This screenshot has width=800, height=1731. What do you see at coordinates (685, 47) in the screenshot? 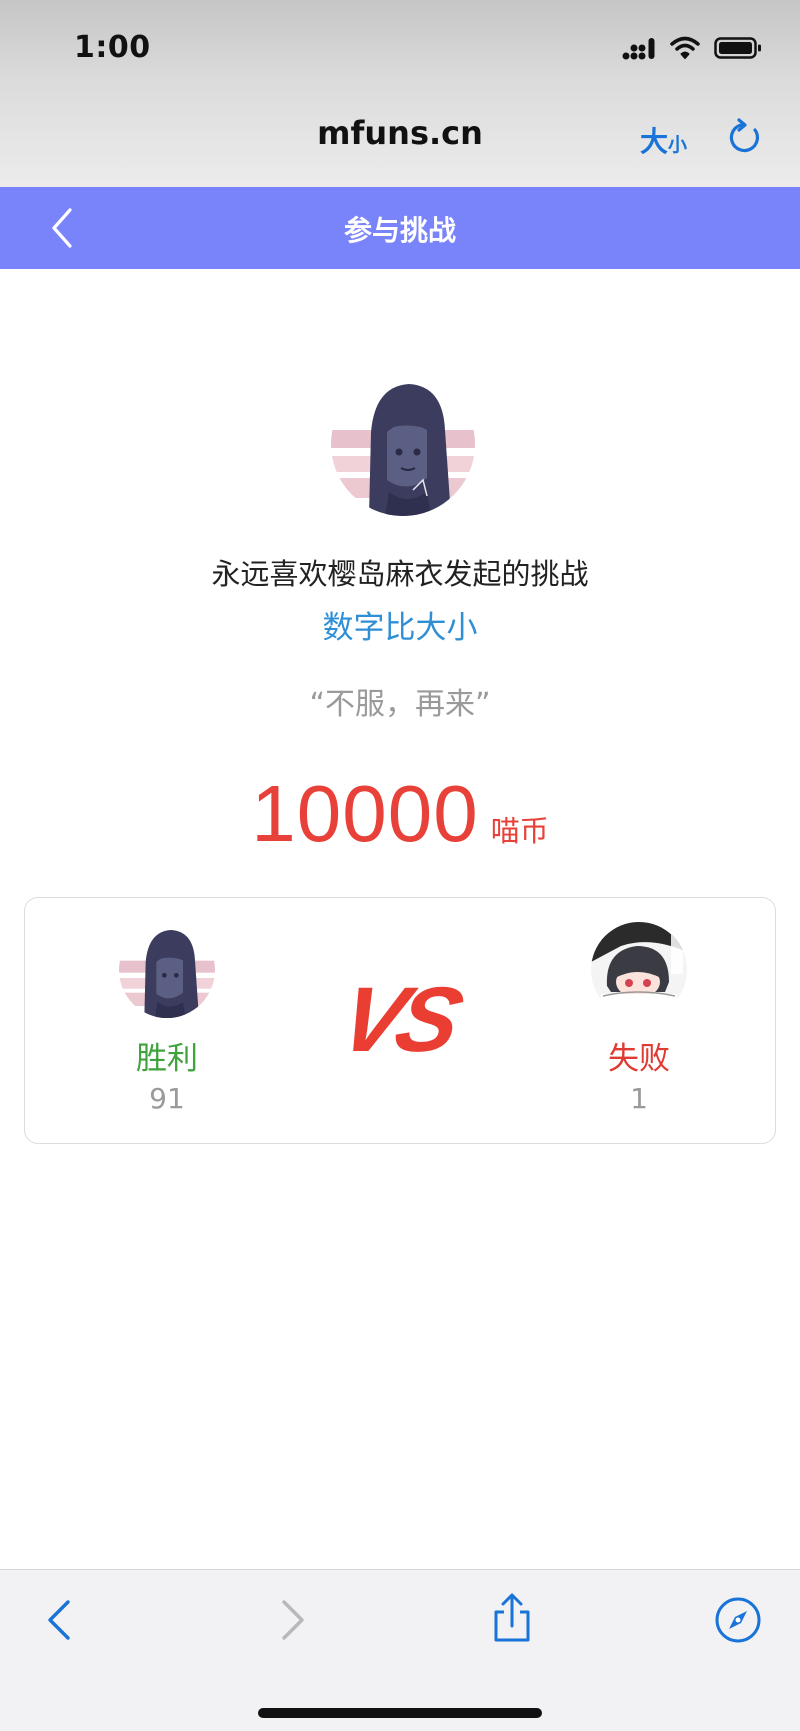
I see `wifi-icon` at bounding box center [685, 47].